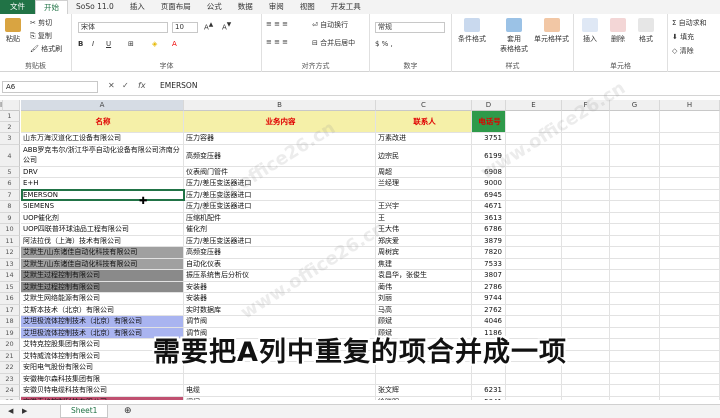 This screenshot has height=418, width=720. What do you see at coordinates (245, 7) in the screenshot?
I see `ribbon-tab-6: 数据` at bounding box center [245, 7].